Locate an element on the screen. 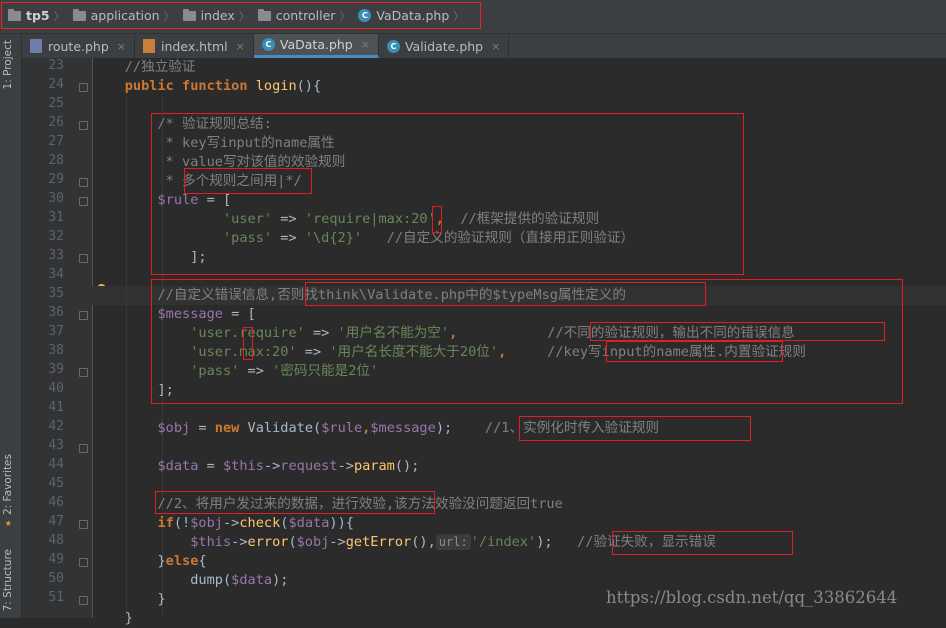 The image size is (946, 628). code-line-49: }else{ is located at coordinates (149, 561).